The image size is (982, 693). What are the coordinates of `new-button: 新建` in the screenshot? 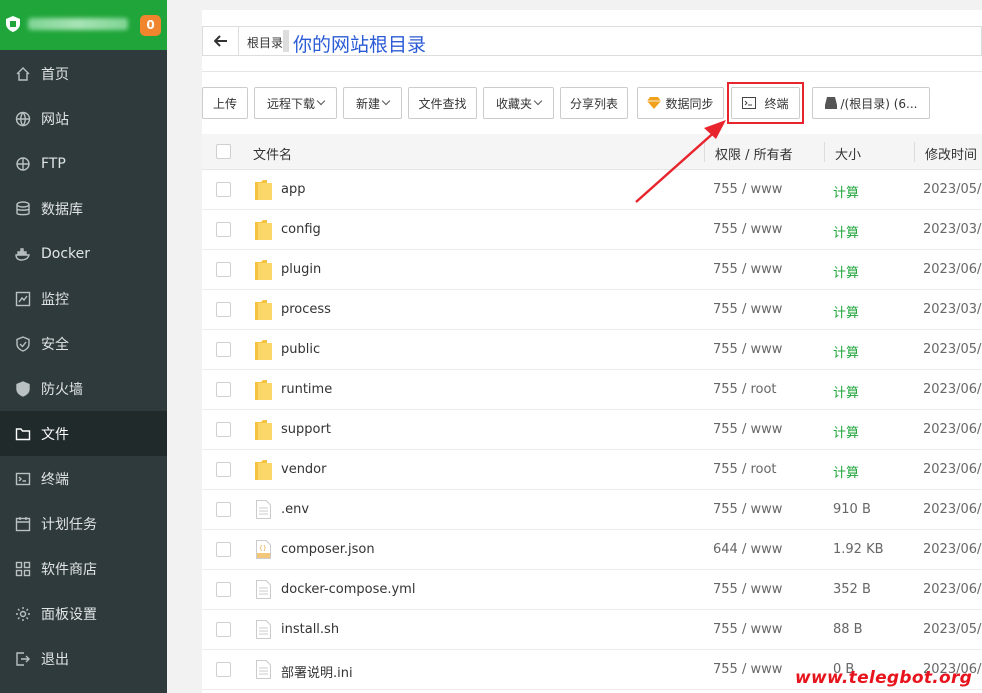 It's located at (372, 103).